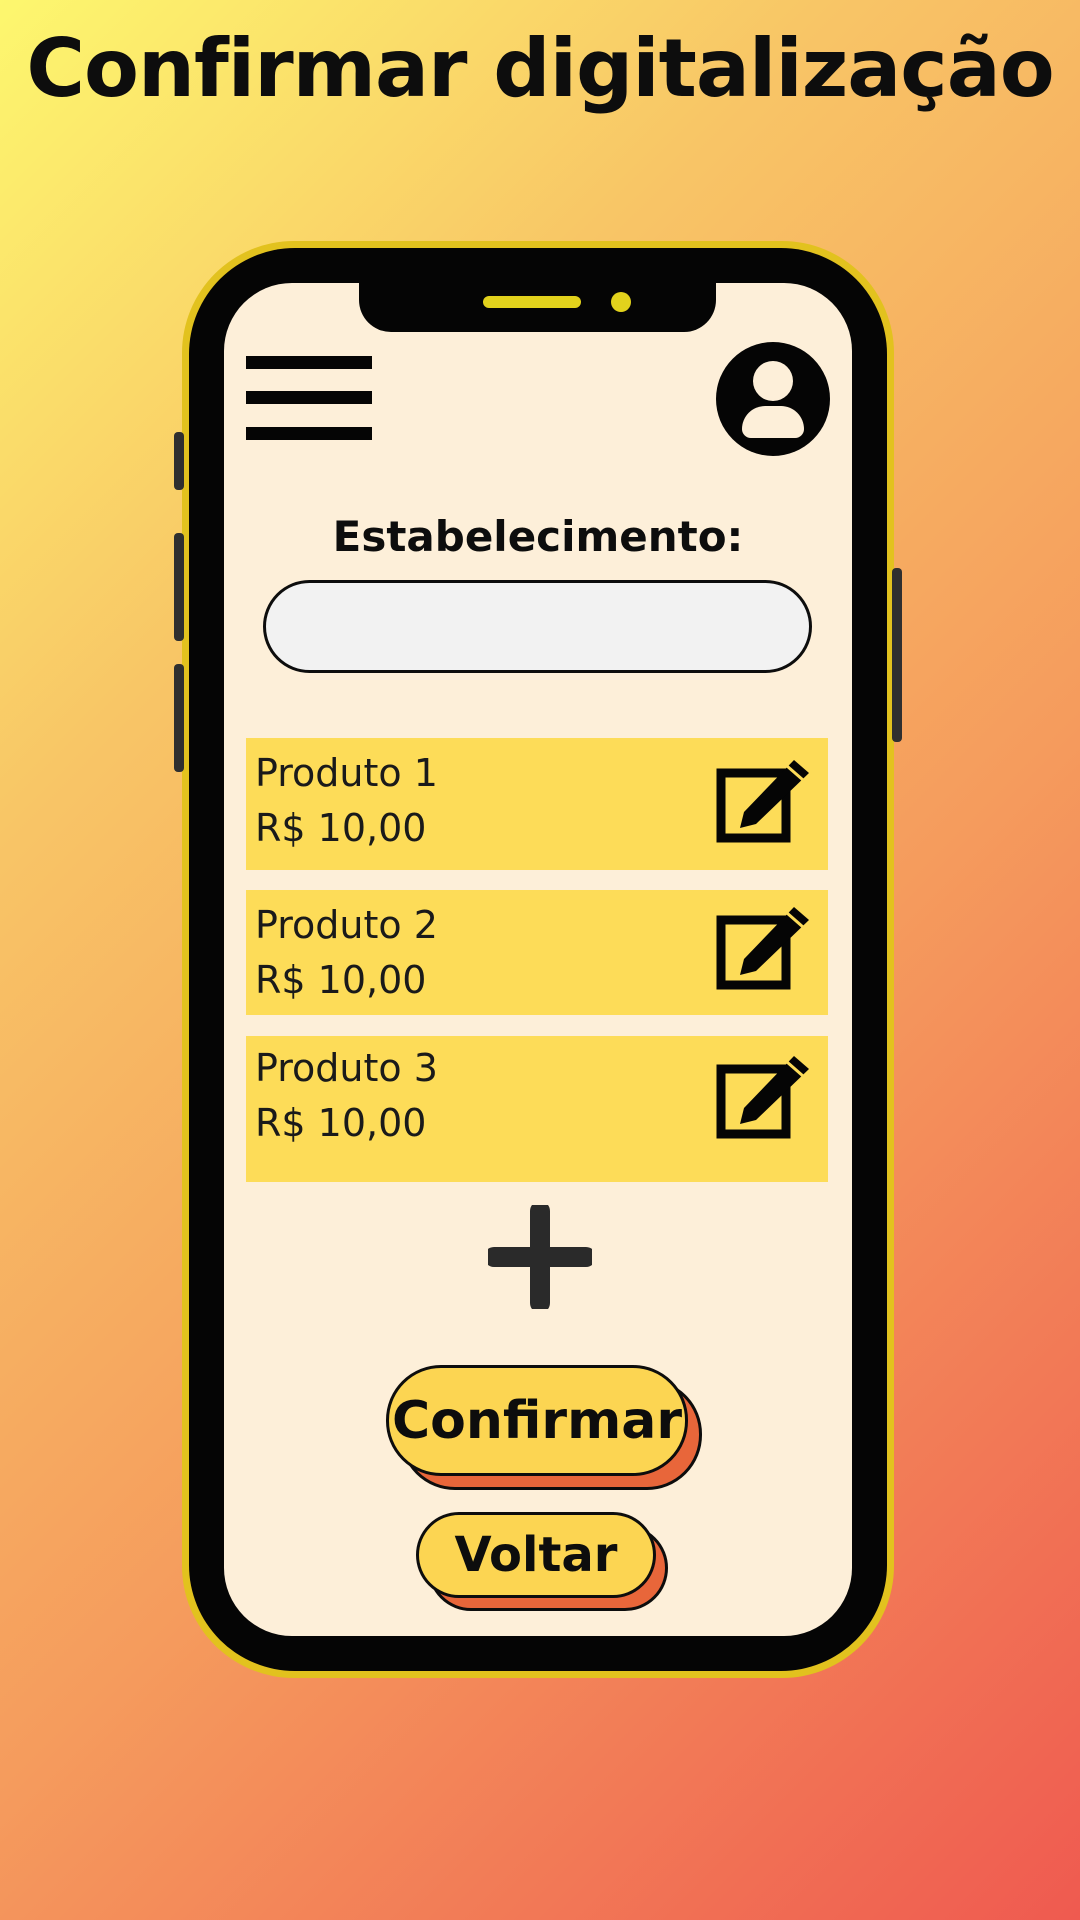 The height and width of the screenshot is (1920, 1080). I want to click on product-name: Produto 2, so click(346, 925).